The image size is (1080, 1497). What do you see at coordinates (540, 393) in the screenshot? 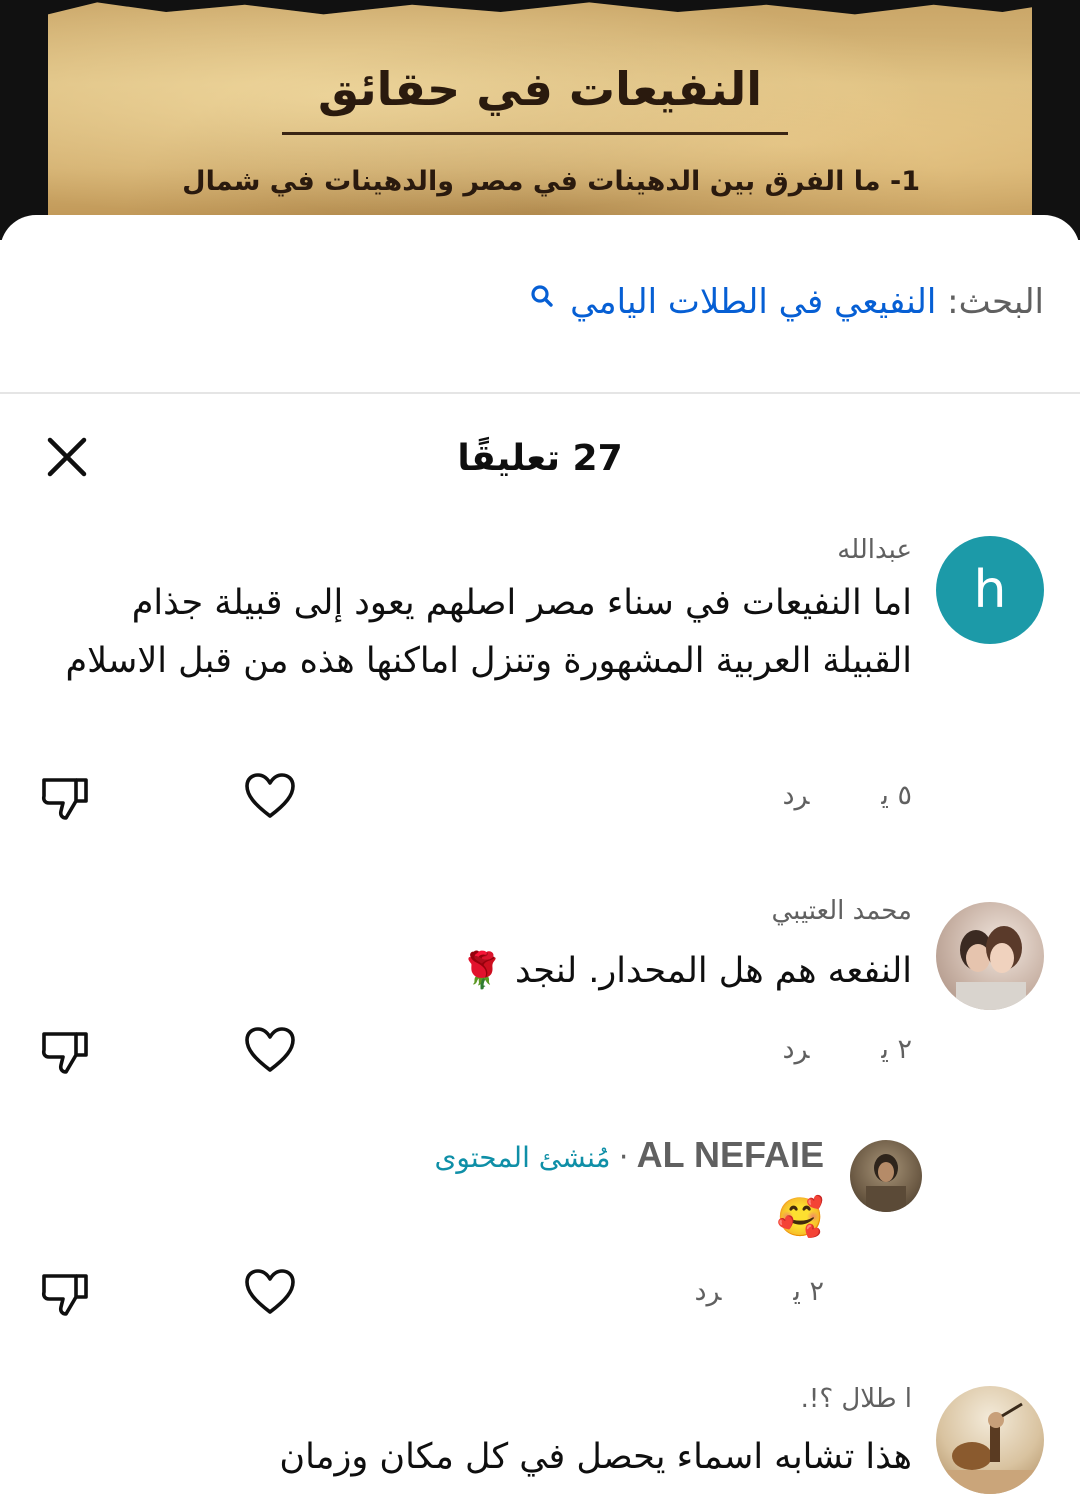
I see `divider` at bounding box center [540, 393].